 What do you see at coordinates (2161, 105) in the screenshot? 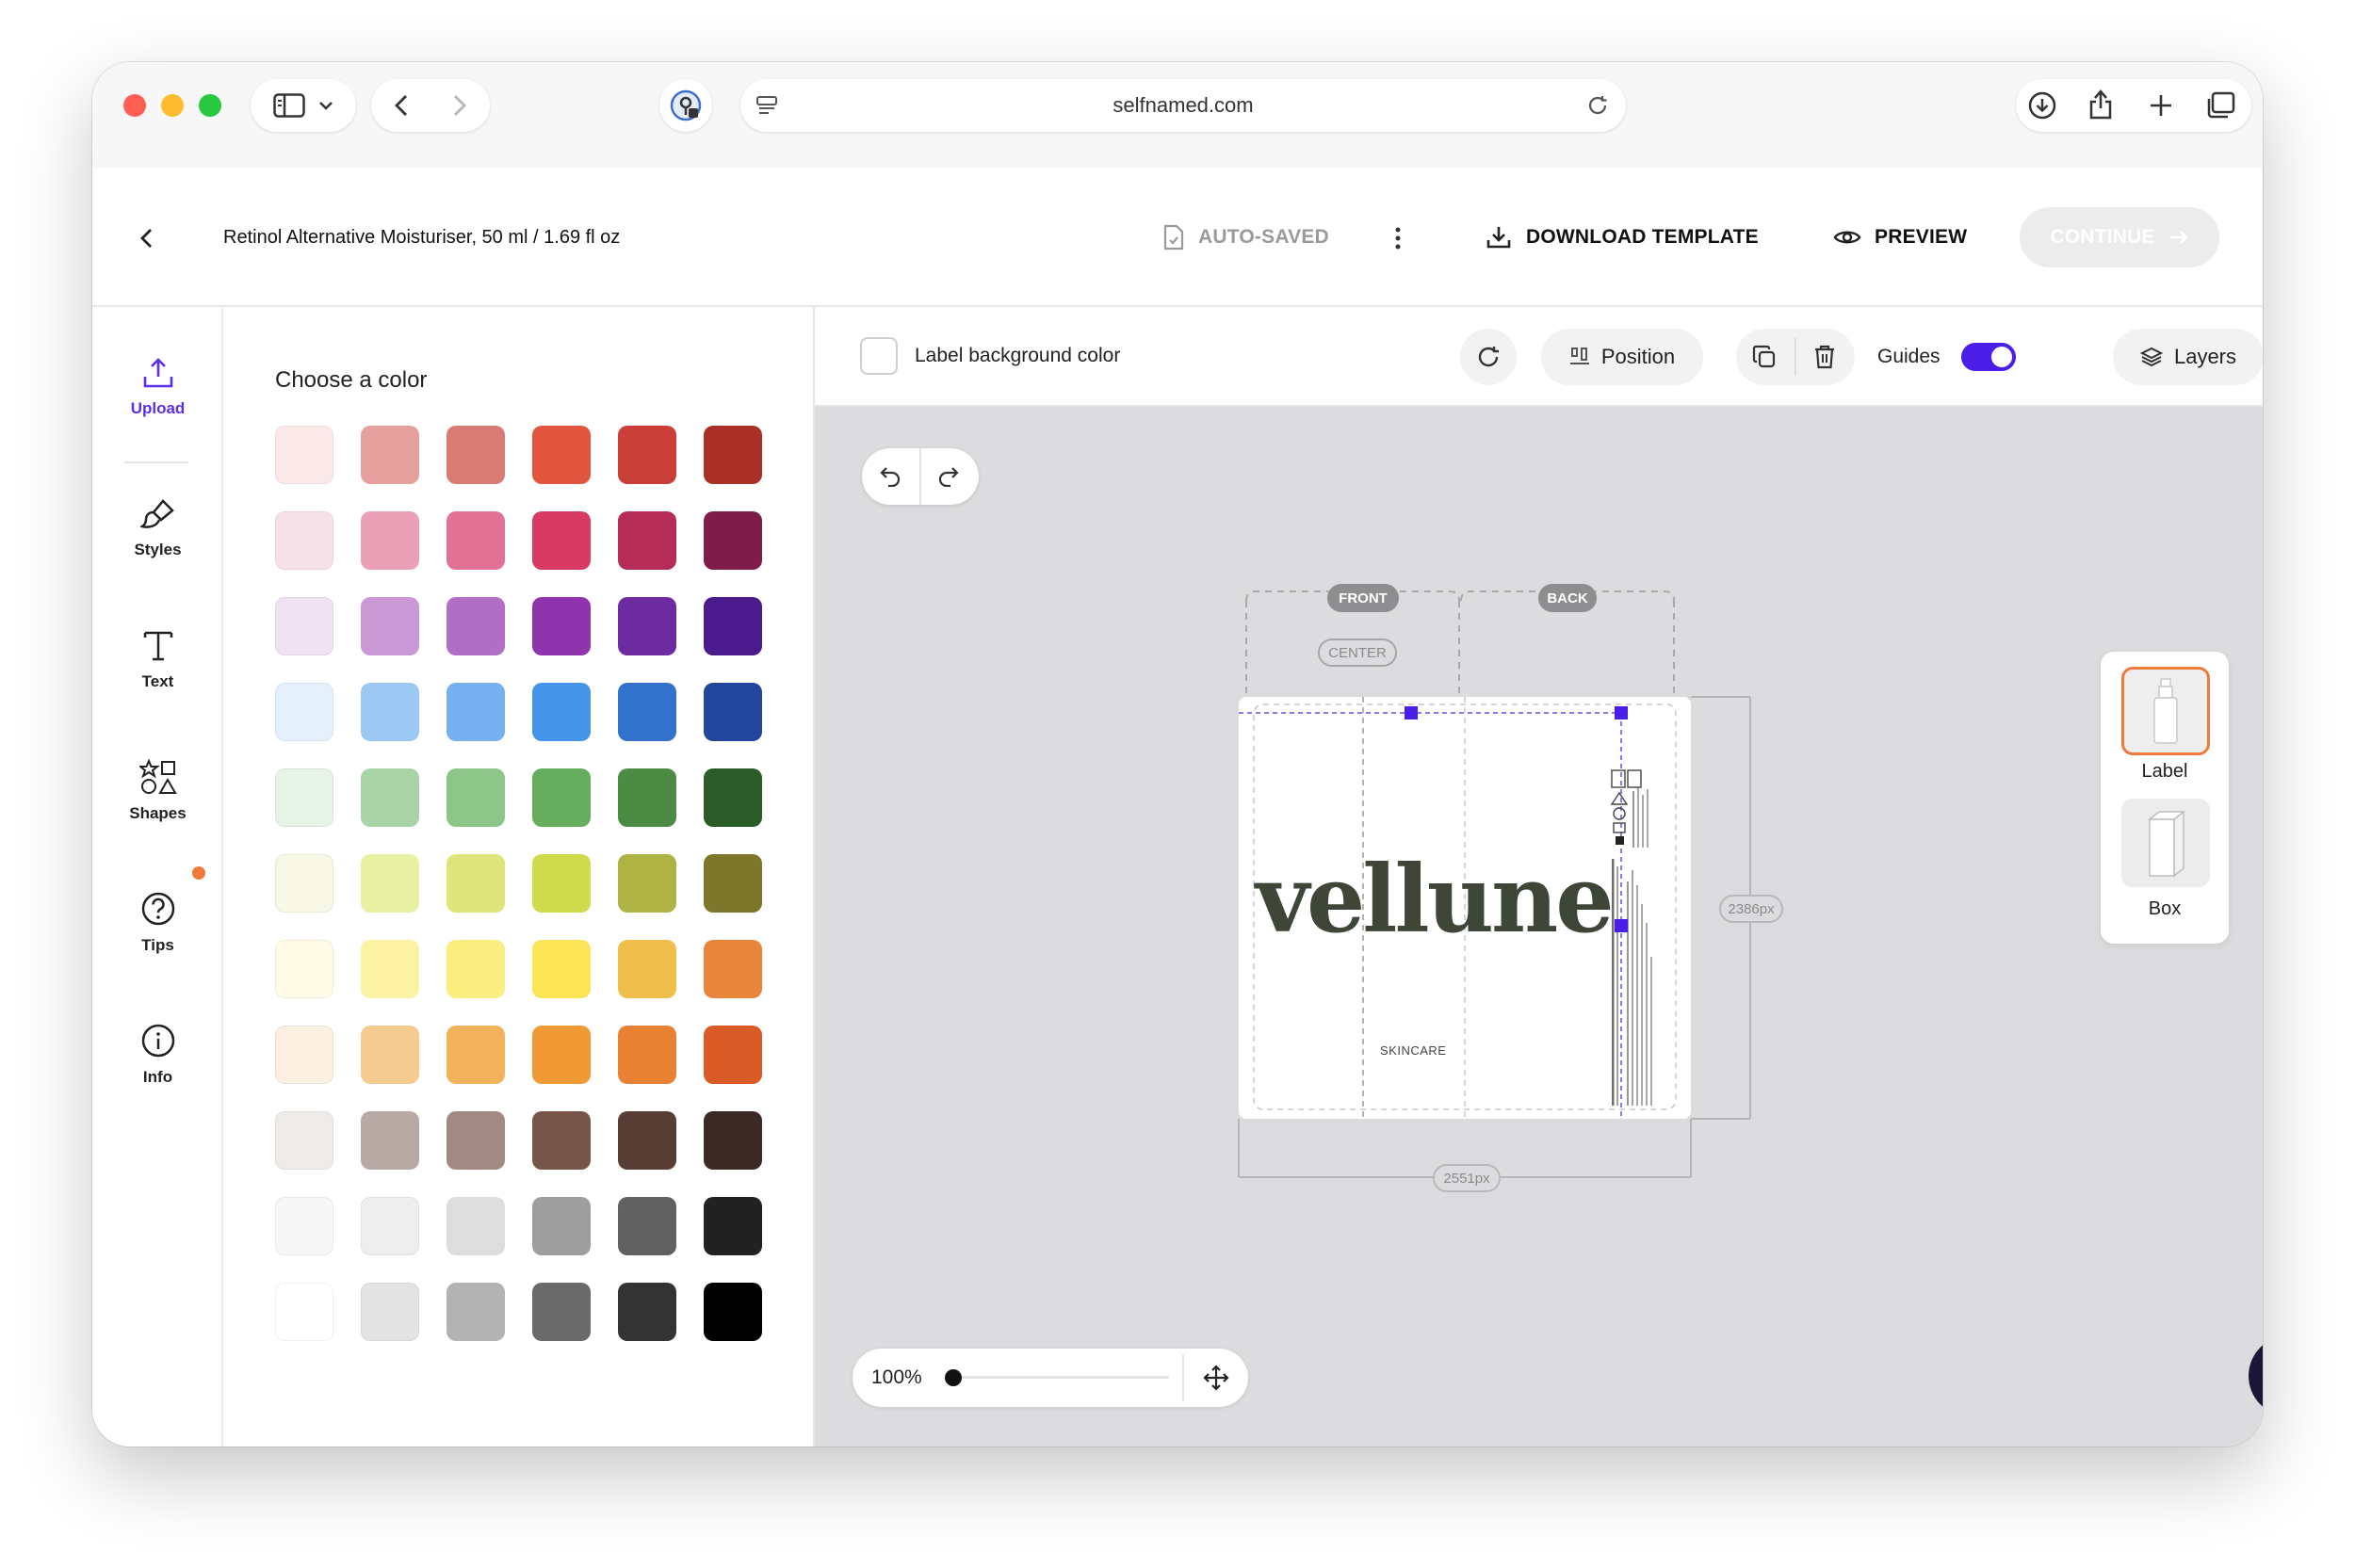
I see `new-tab-button` at bounding box center [2161, 105].